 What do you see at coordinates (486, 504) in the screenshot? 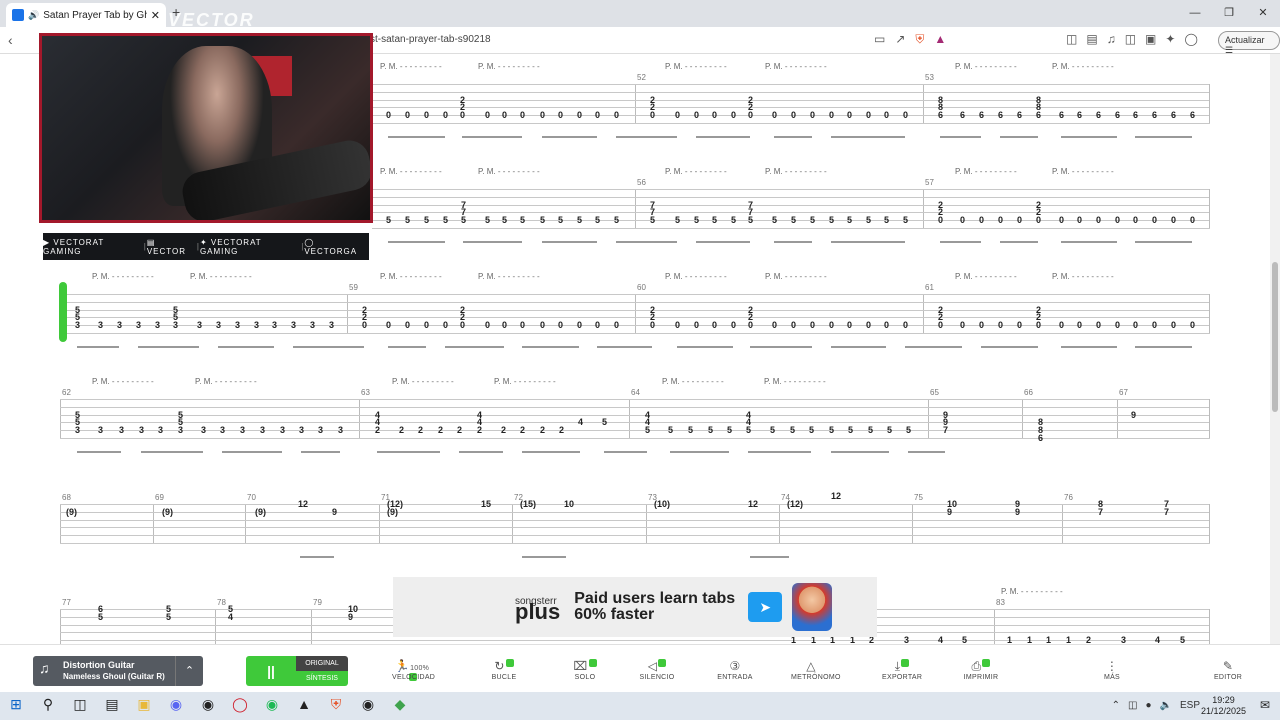
I see `tab-note: 15` at bounding box center [486, 504].